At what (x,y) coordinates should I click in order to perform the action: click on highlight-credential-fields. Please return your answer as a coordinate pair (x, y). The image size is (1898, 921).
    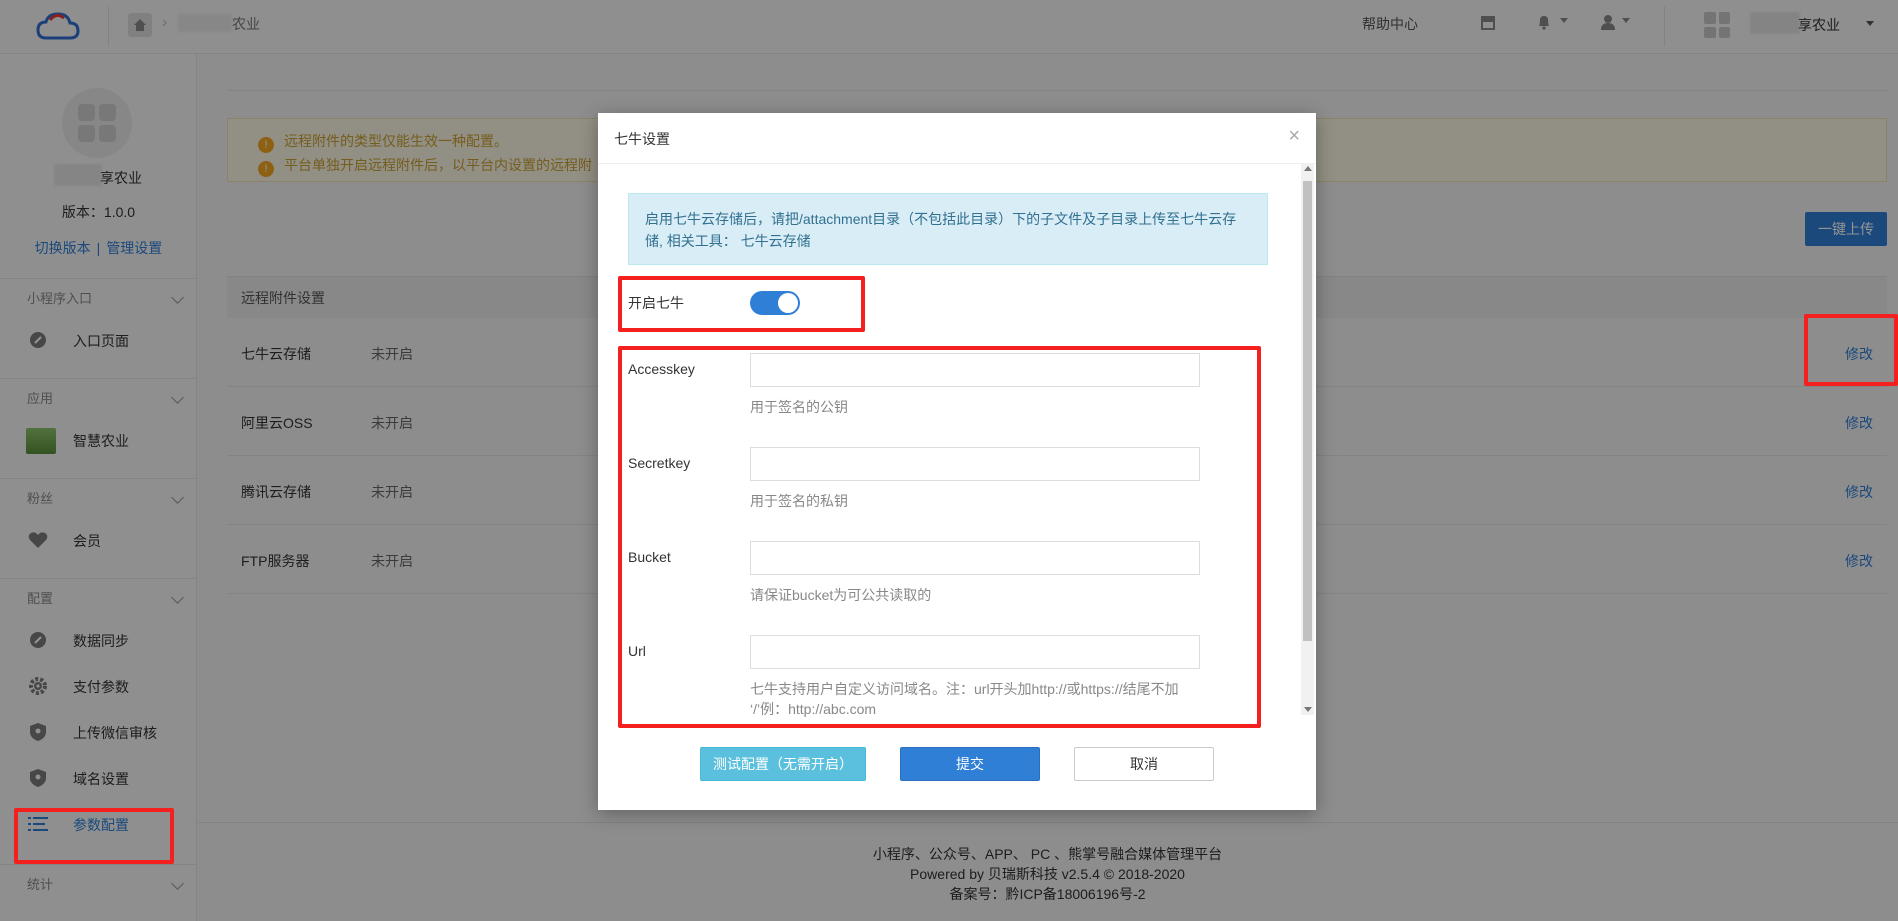
    Looking at the image, I should click on (939, 537).